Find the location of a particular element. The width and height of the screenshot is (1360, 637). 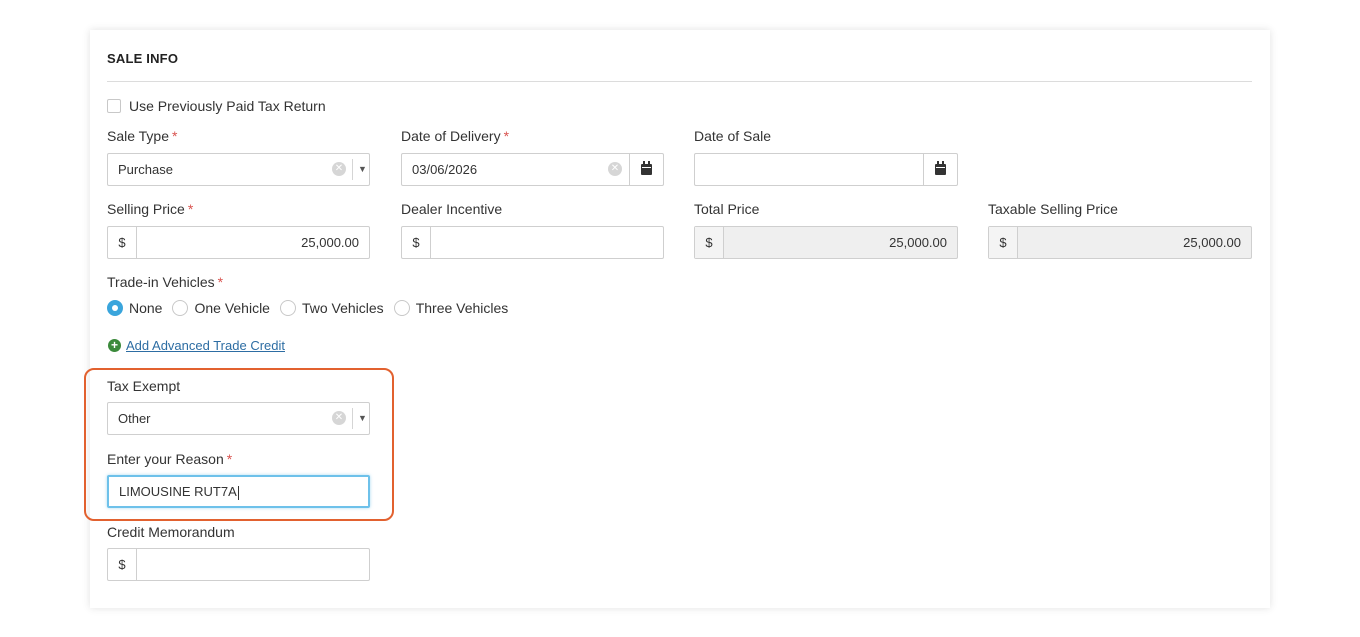

plus-circle-icon: + is located at coordinates (114, 345).